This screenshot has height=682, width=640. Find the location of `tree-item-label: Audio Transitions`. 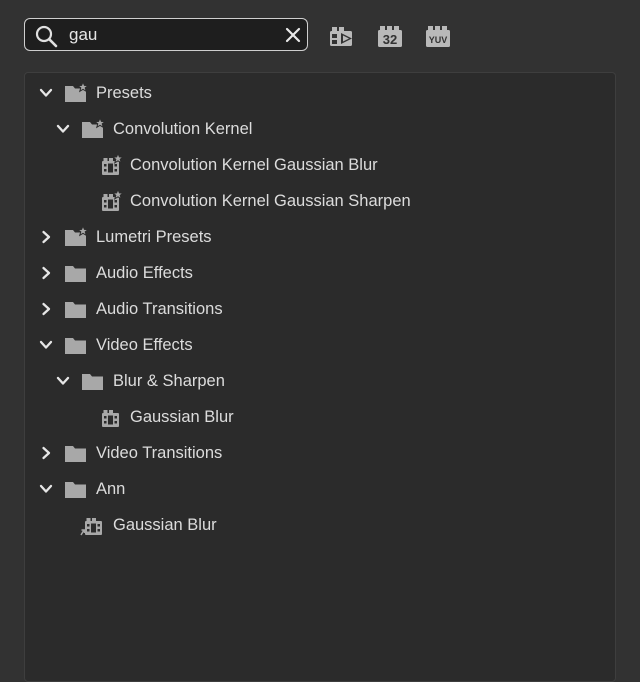

tree-item-label: Audio Transitions is located at coordinates (159, 309).